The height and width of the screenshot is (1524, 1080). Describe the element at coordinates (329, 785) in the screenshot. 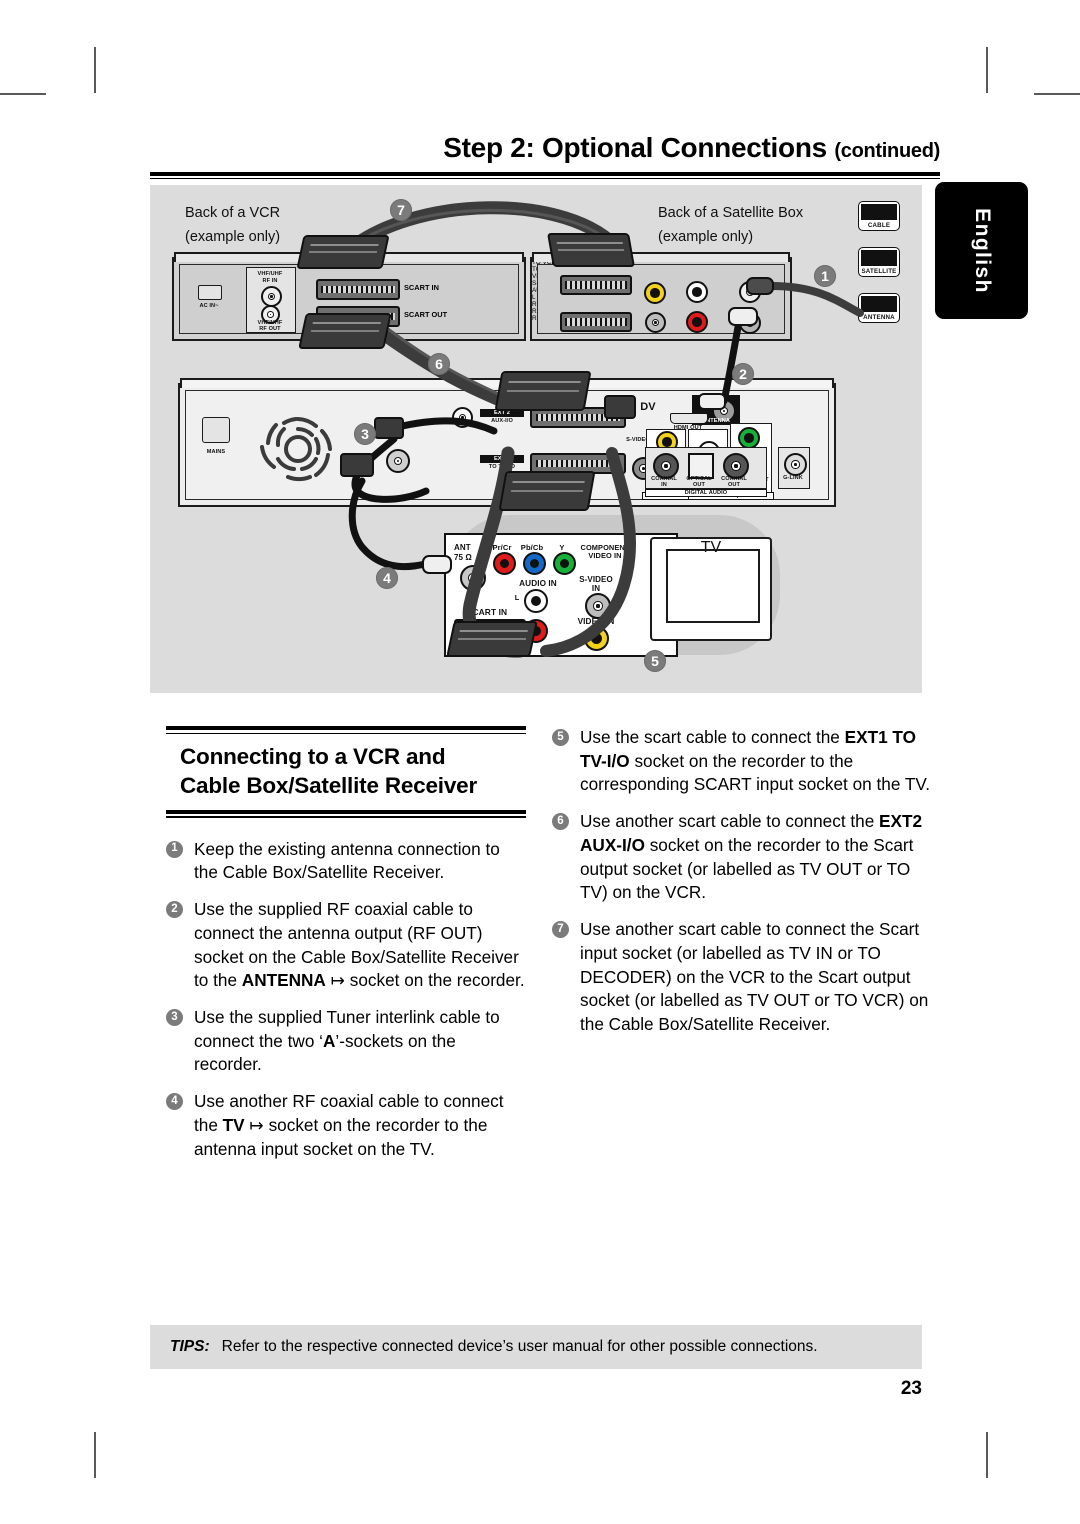

I see `section-heading-line2: Cable Box/Satellite Receiver` at that location.